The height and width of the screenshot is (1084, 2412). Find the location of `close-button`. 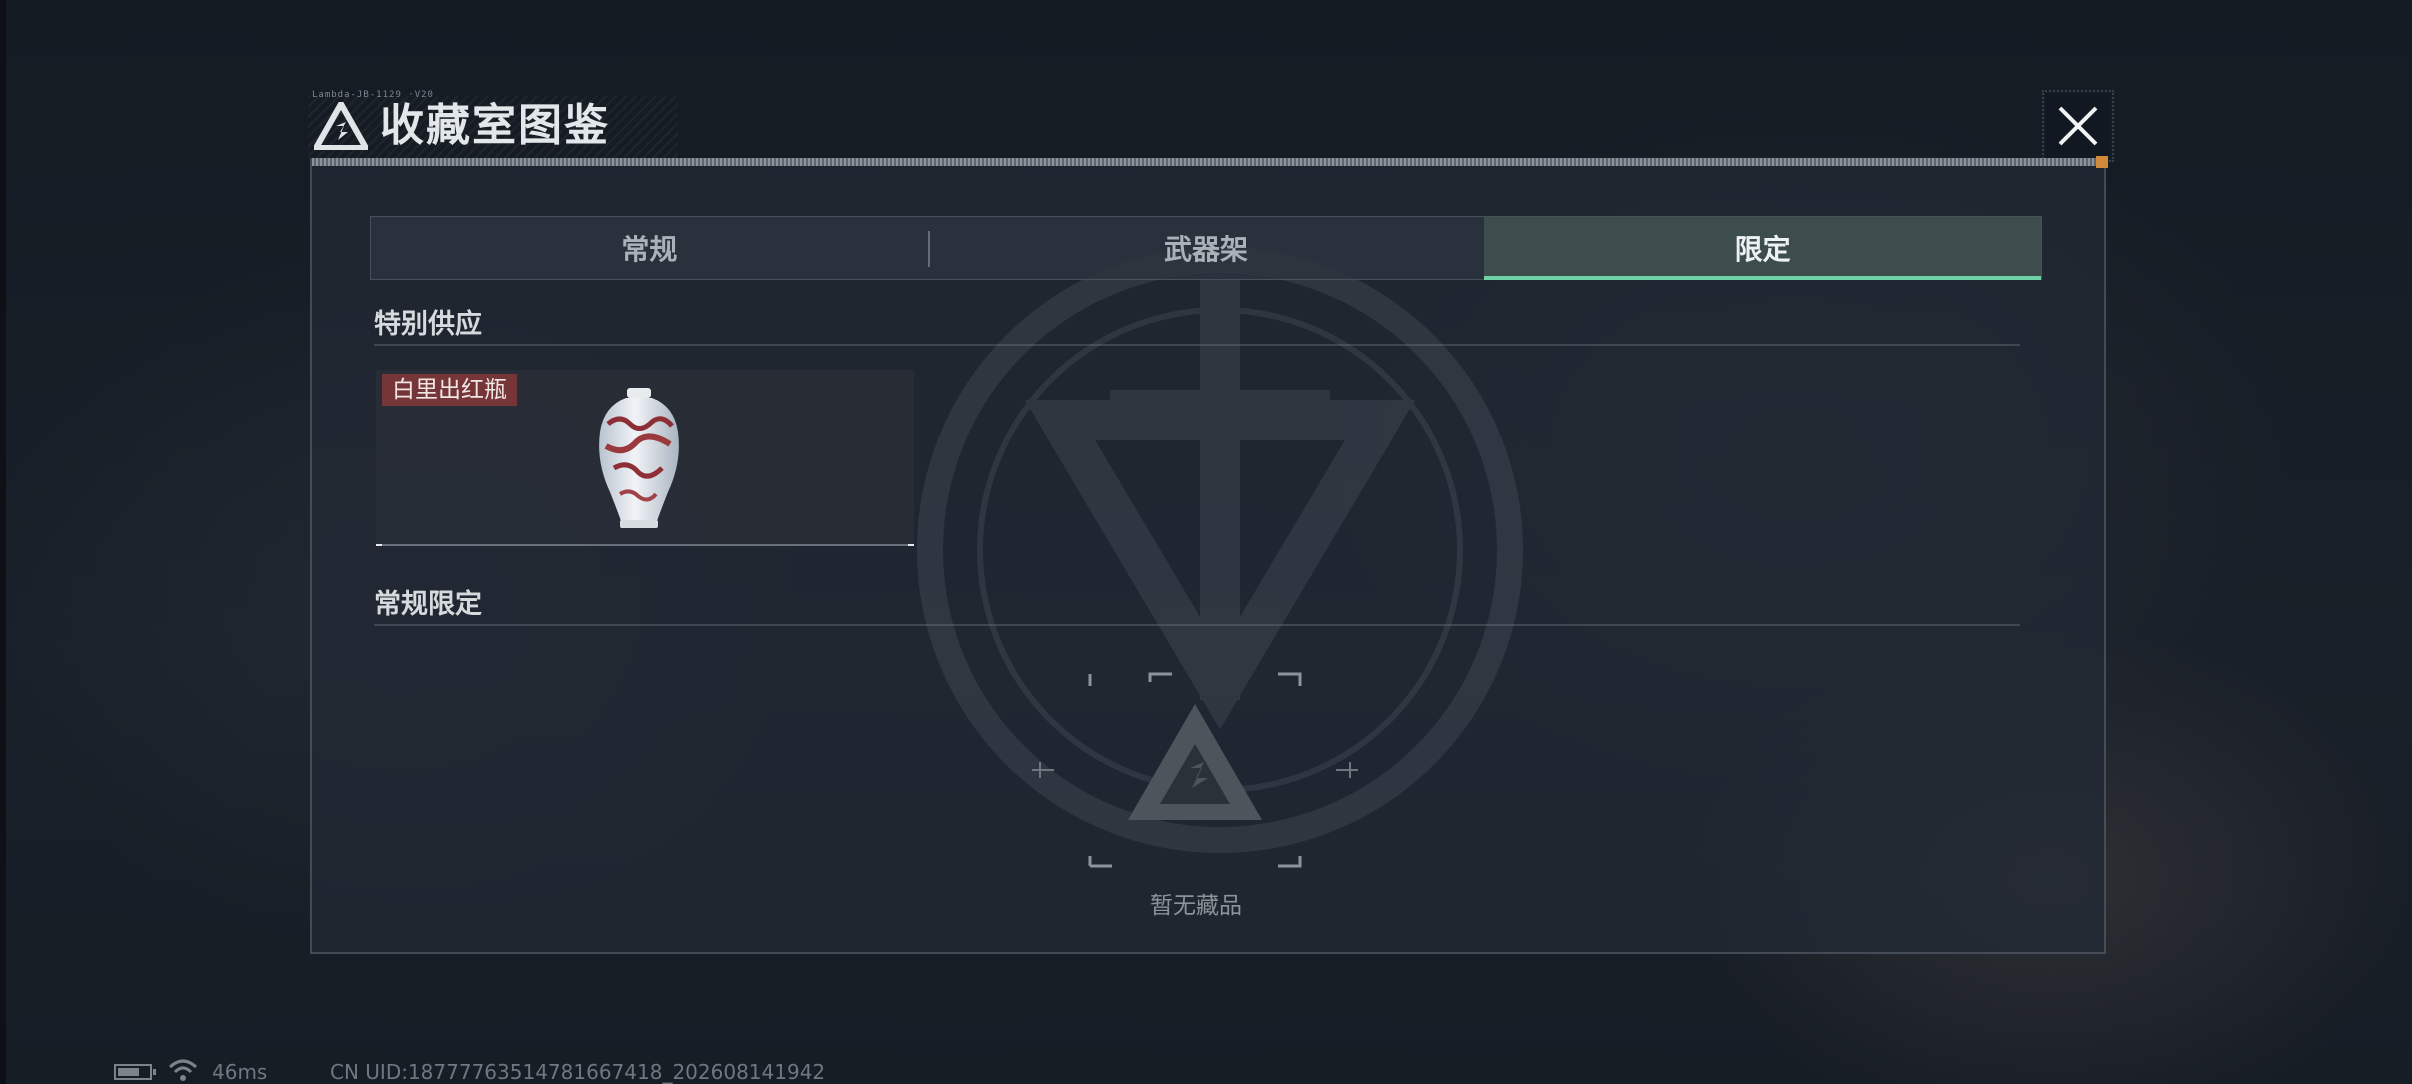

close-button is located at coordinates (2078, 126).